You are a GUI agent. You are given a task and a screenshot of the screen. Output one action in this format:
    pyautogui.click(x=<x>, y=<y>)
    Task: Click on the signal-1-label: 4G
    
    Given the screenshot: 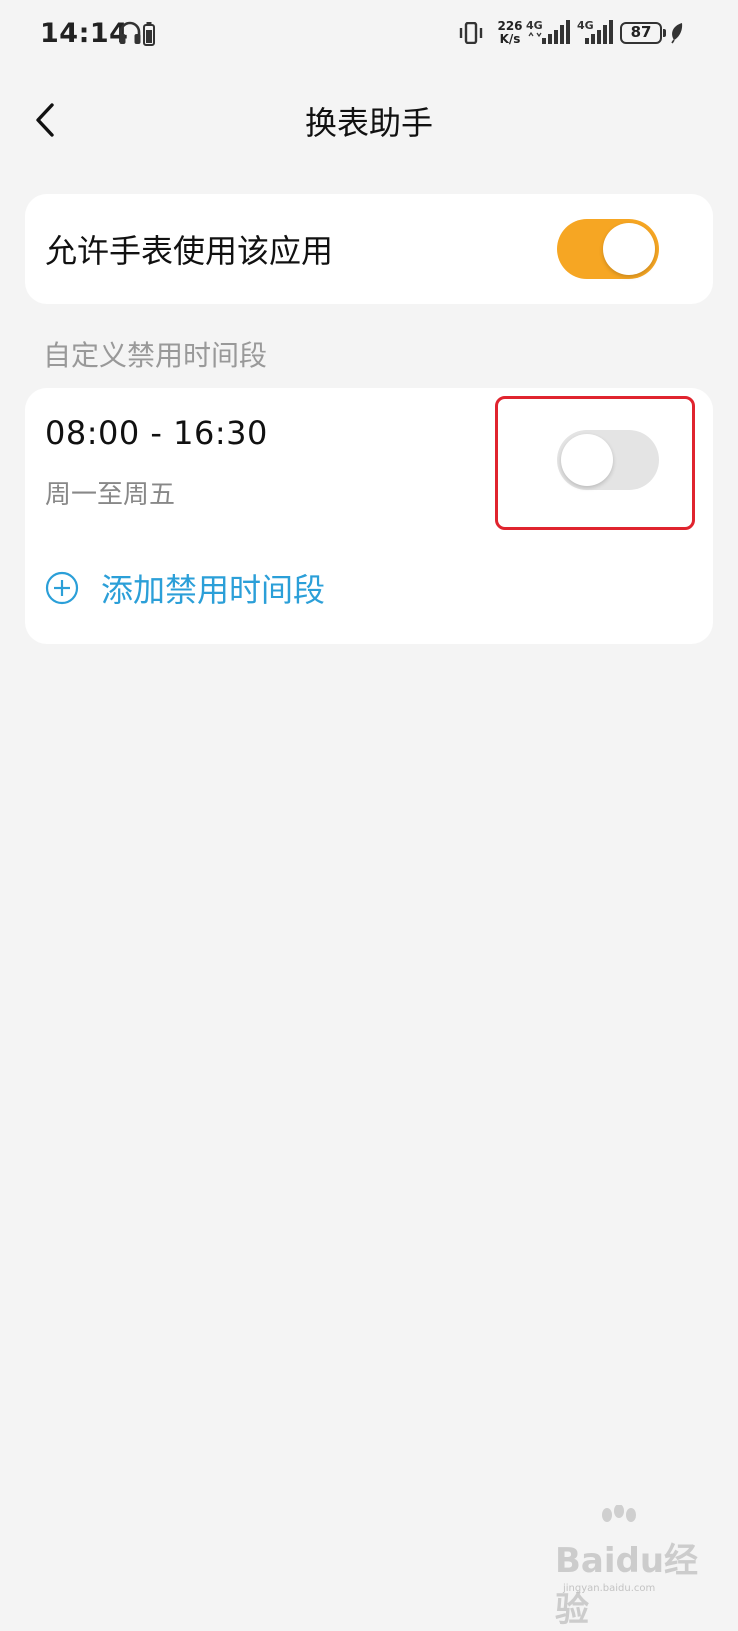 What is the action you would take?
    pyautogui.click(x=534, y=25)
    